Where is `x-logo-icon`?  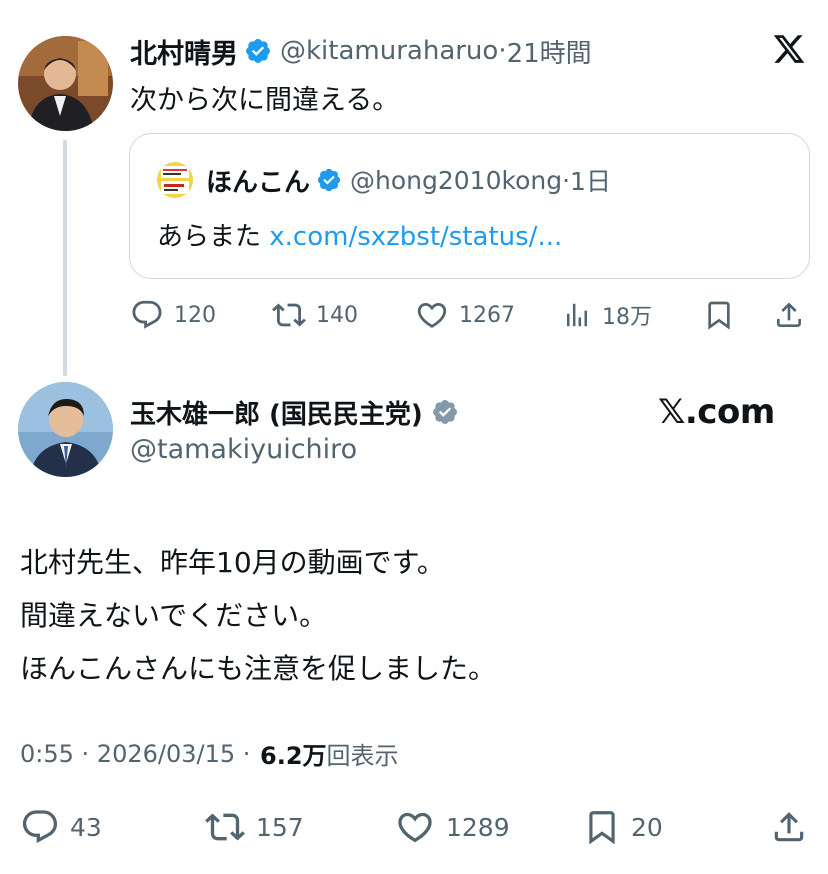
x-logo-icon is located at coordinates (789, 49).